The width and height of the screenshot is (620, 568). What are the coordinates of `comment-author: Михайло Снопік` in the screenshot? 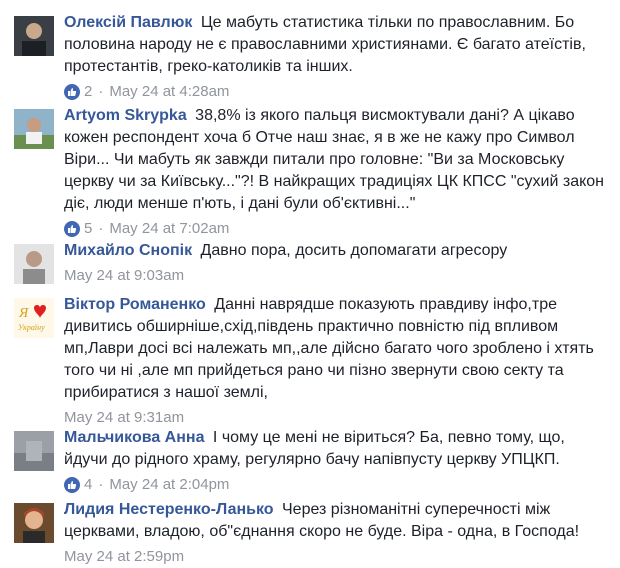 It's located at (128, 250).